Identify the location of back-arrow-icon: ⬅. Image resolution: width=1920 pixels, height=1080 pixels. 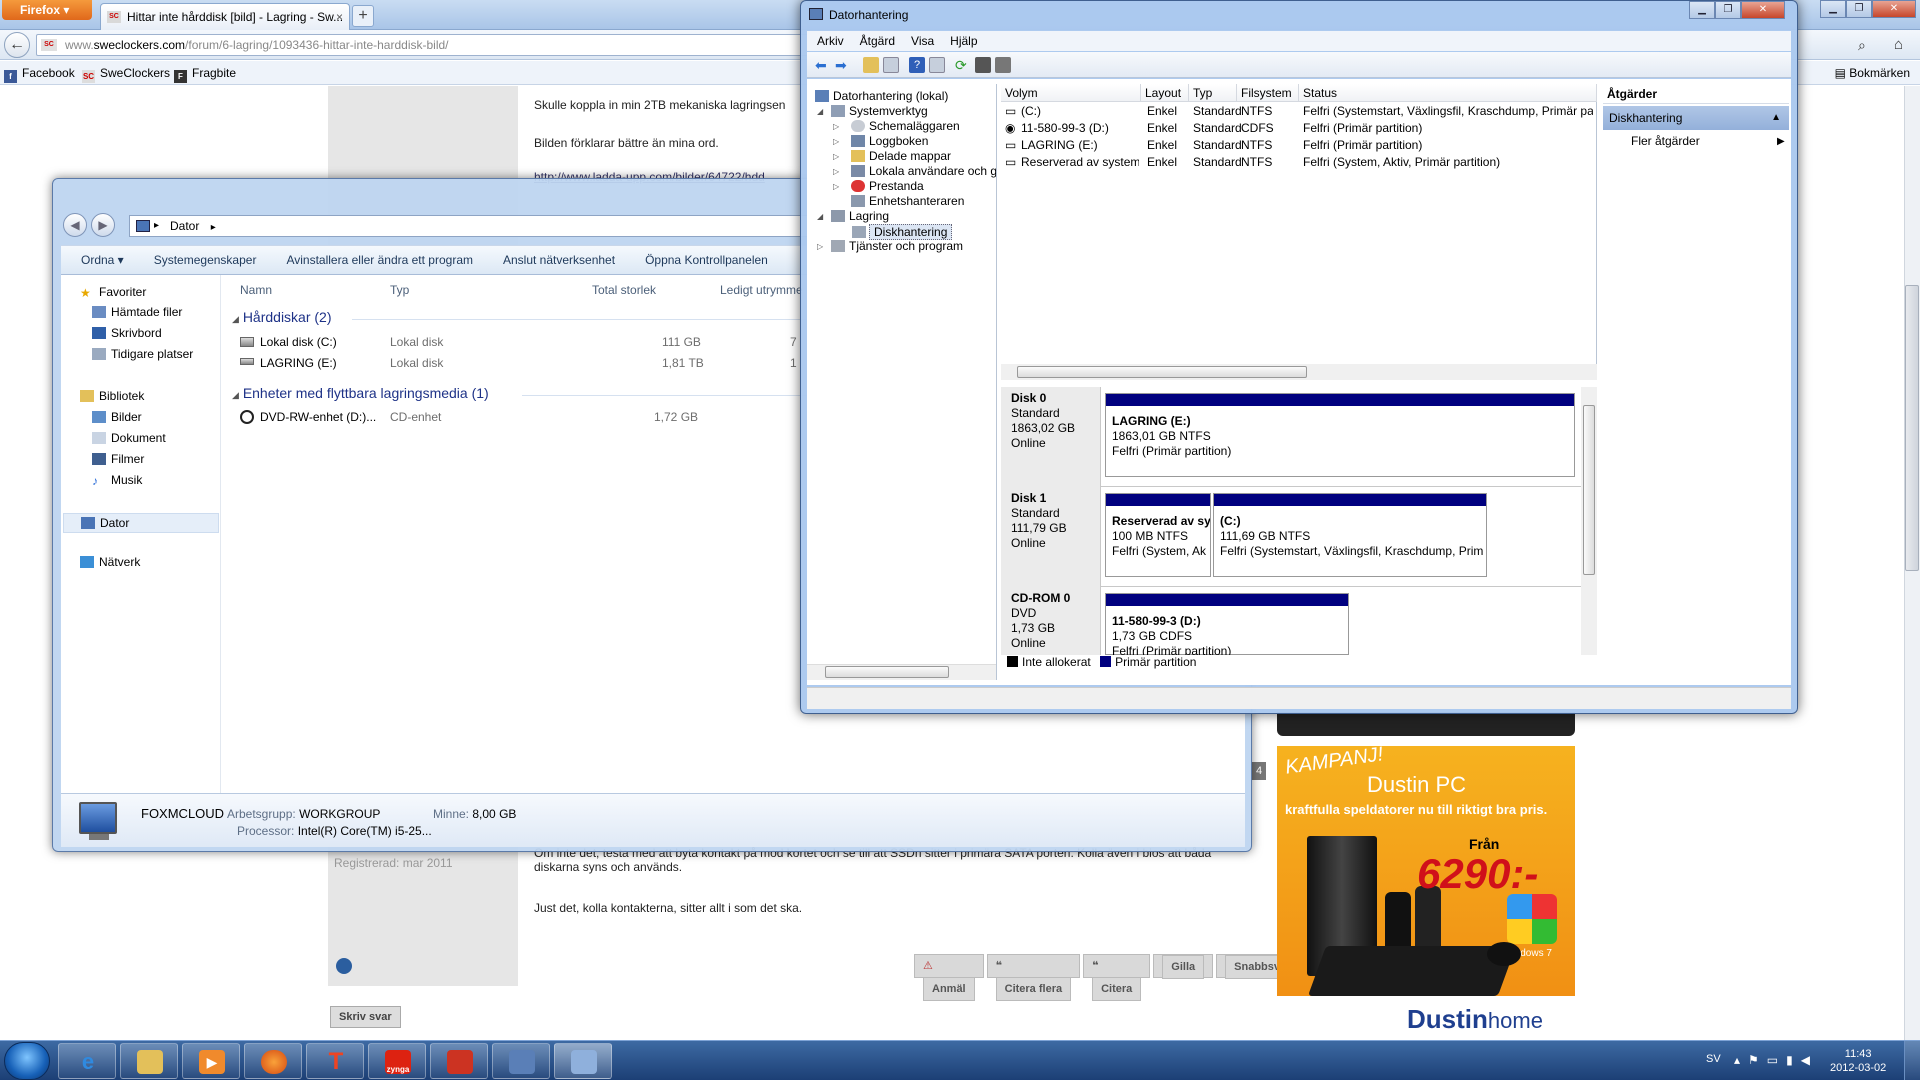
(823, 65).